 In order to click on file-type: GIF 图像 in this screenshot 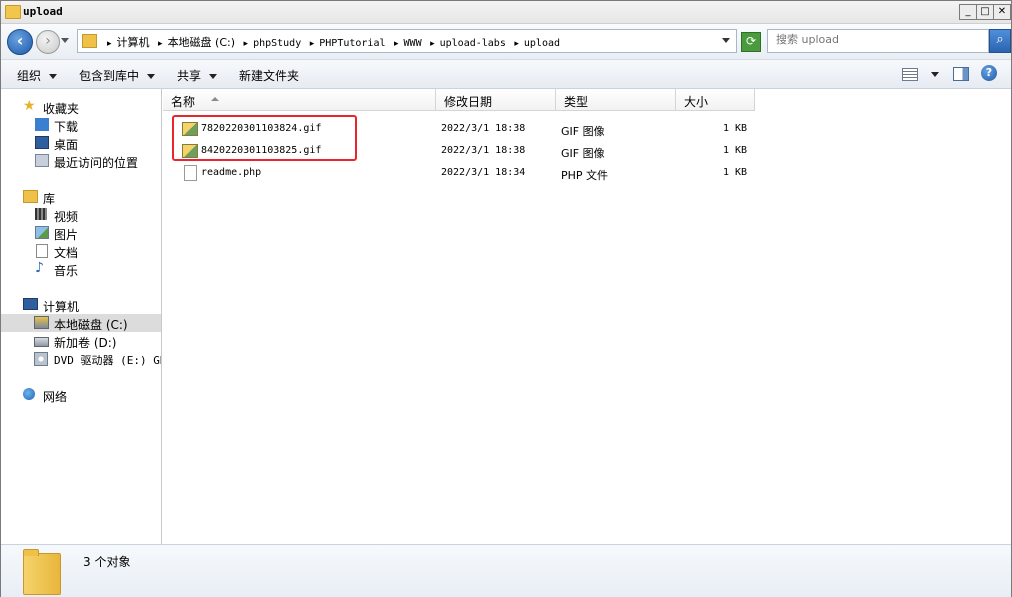, I will do `click(583, 153)`.